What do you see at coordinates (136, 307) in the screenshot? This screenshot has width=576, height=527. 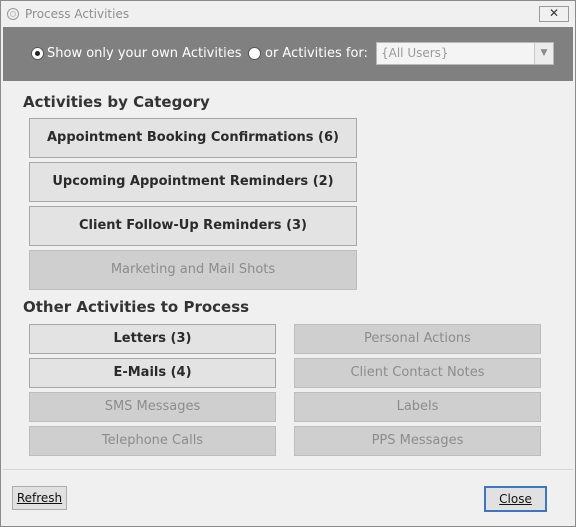 I see `other-activities-heading: Other Activities to Process` at bounding box center [136, 307].